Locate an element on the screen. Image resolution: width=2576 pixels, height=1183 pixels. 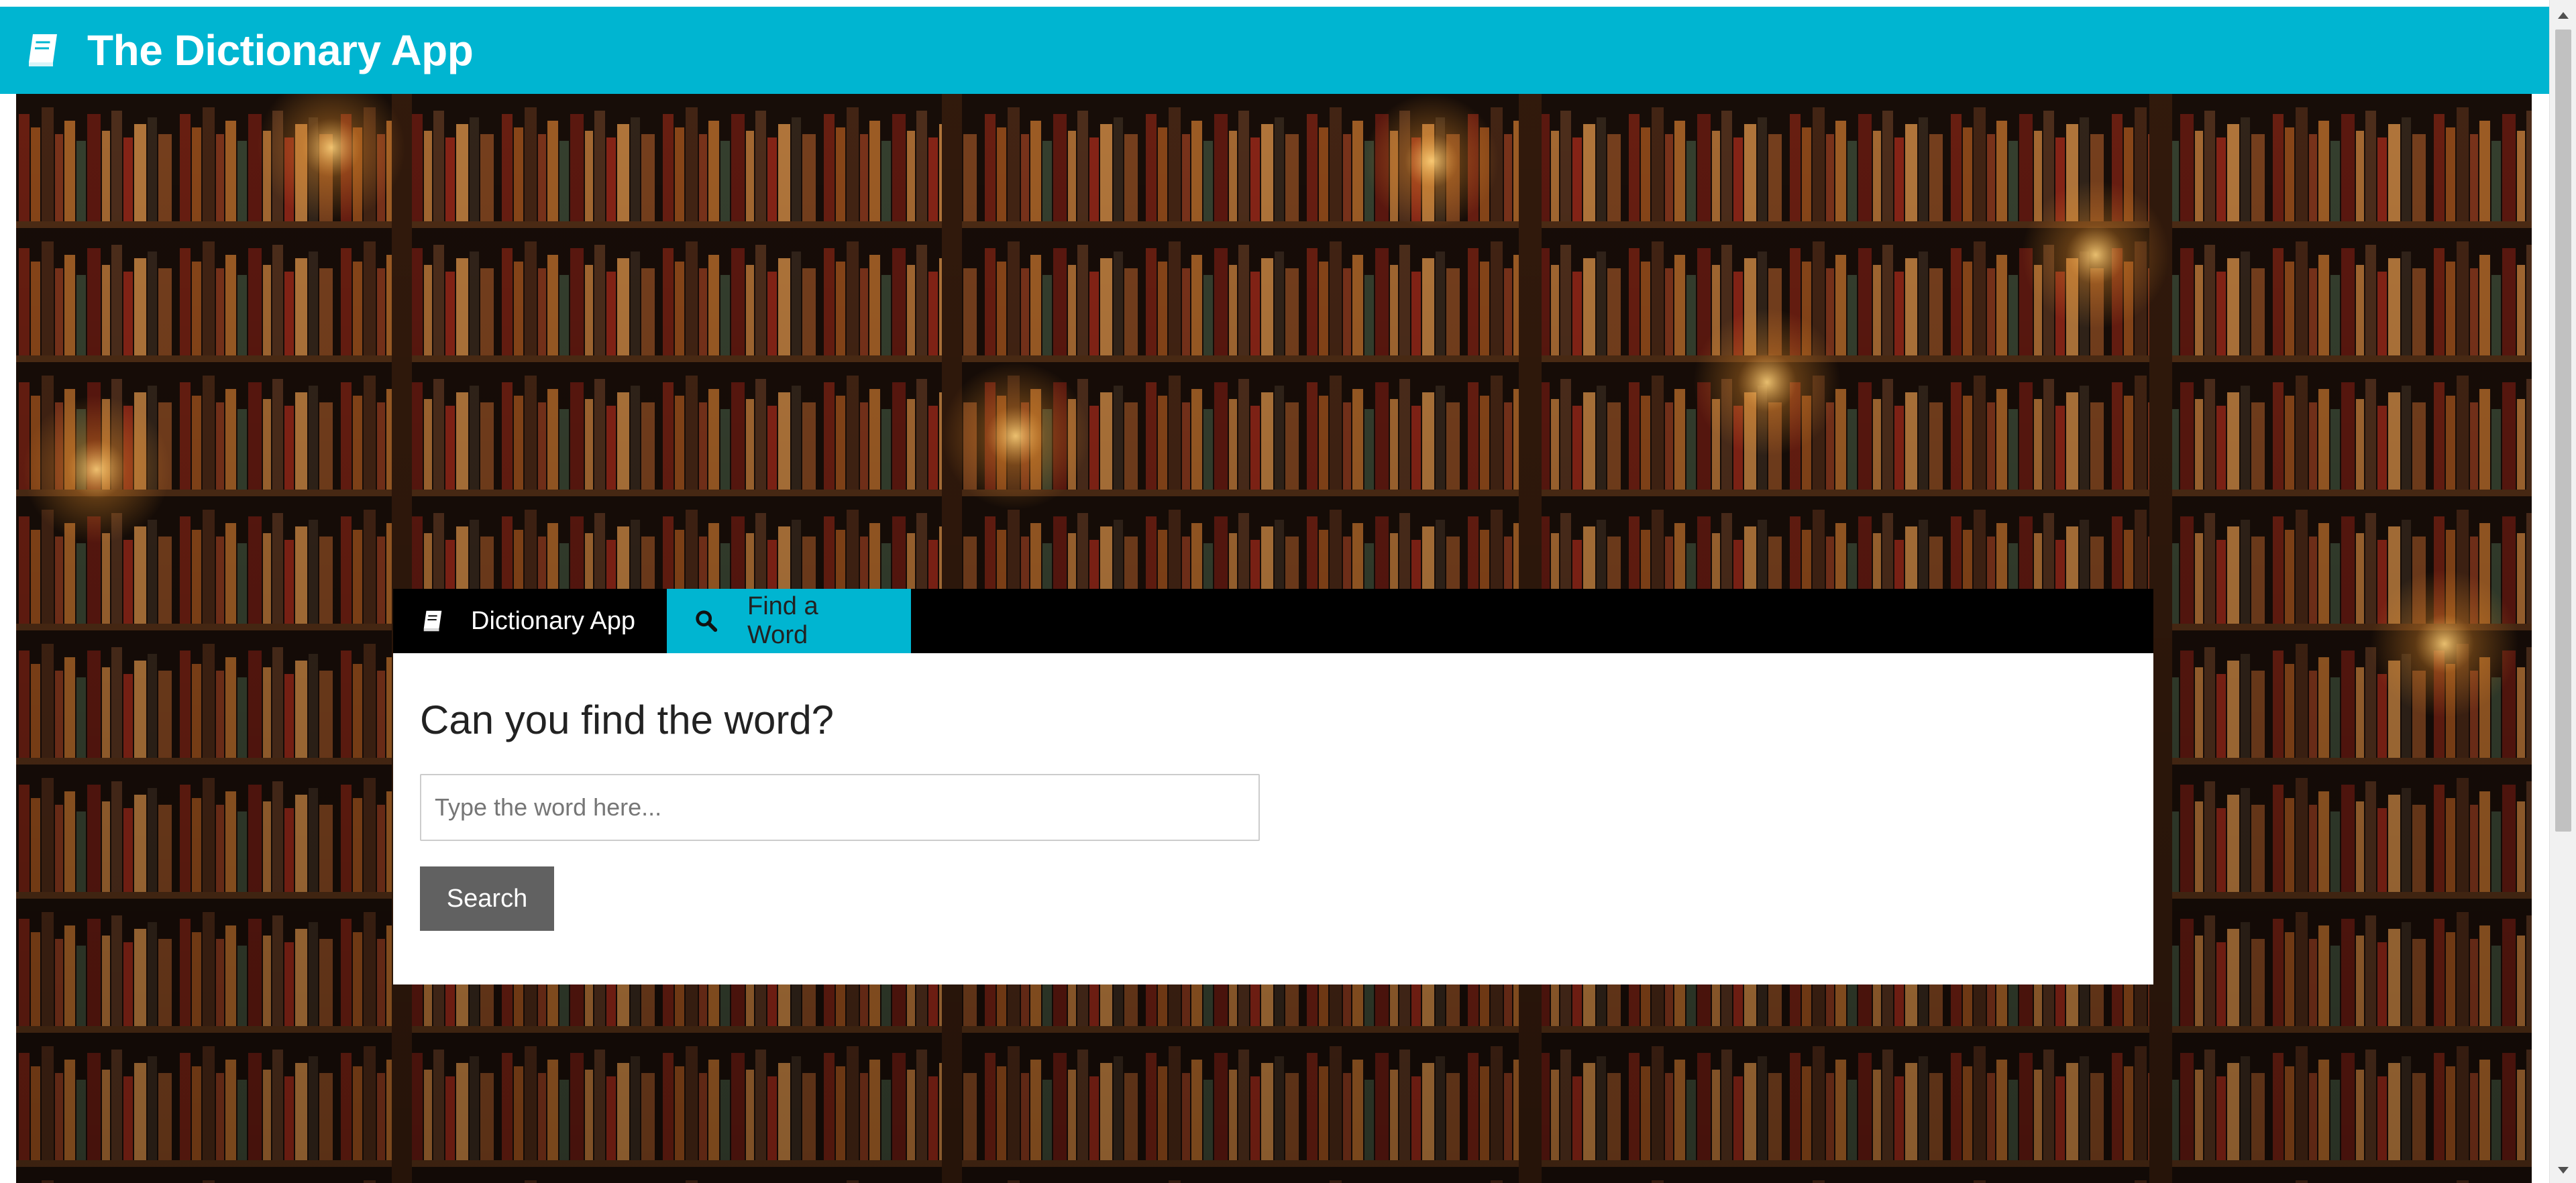
scroll-down-arrow-icon is located at coordinates (2563, 1170).